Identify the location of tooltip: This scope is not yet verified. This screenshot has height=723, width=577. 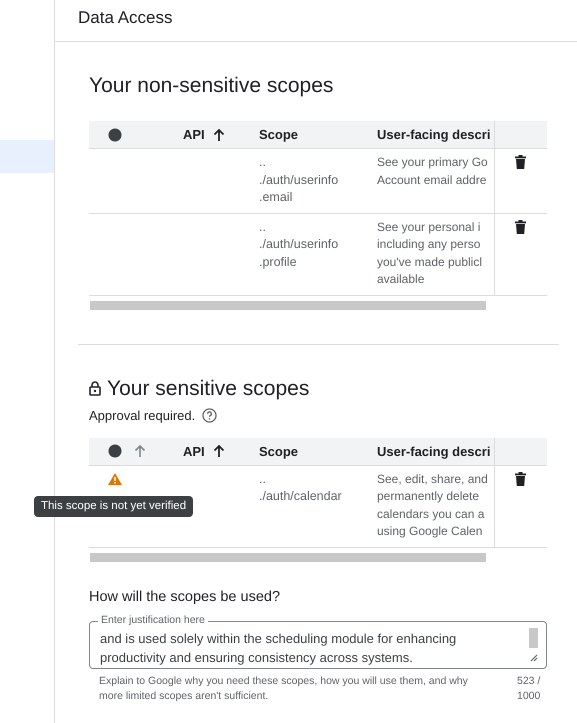
(114, 506).